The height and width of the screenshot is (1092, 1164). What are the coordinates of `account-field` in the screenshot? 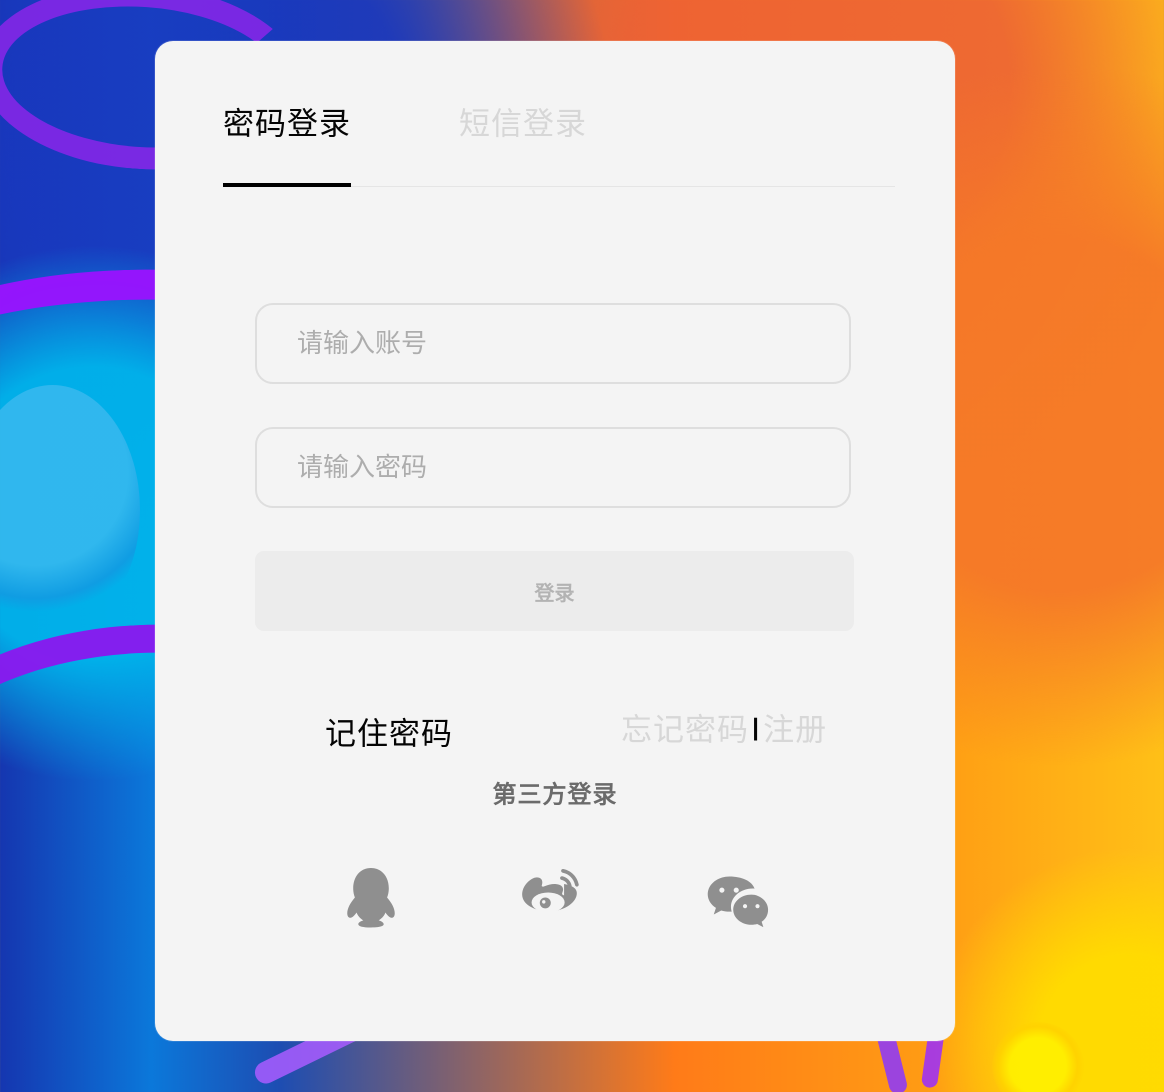 It's located at (553, 343).